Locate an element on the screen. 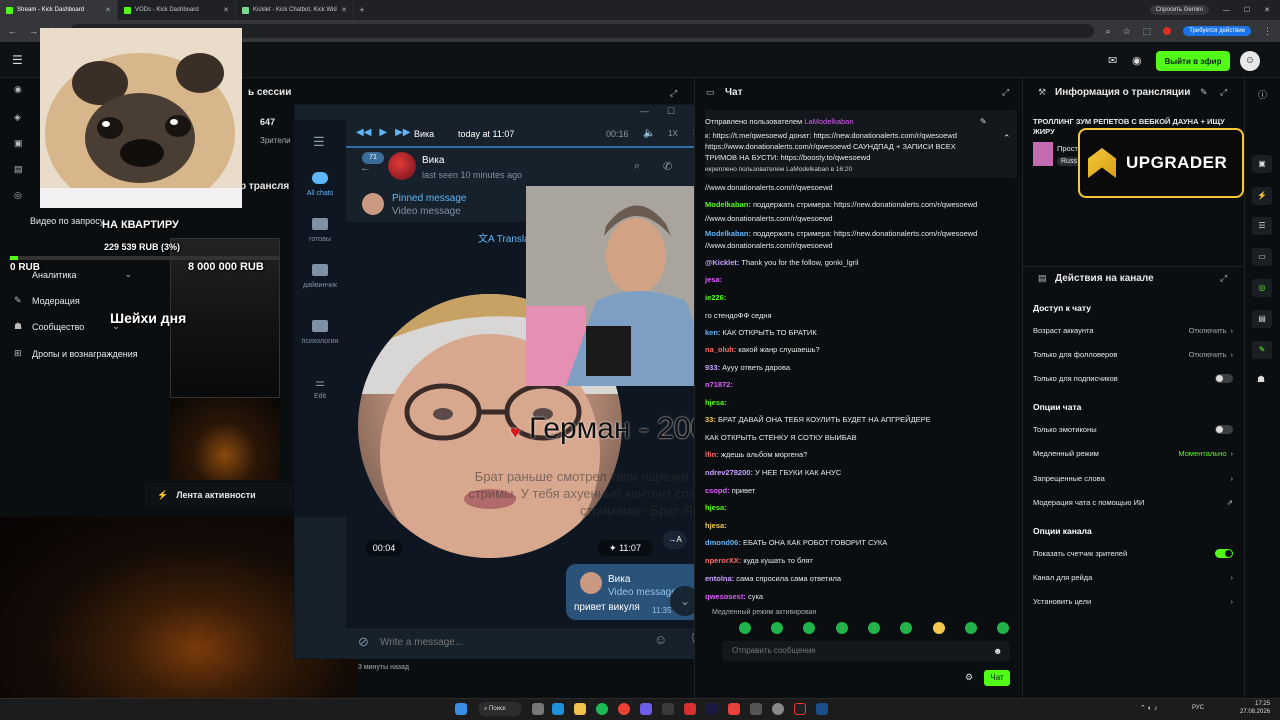 The width and height of the screenshot is (1280, 720). emoji-icon: ☻ is located at coordinates (997, 651).